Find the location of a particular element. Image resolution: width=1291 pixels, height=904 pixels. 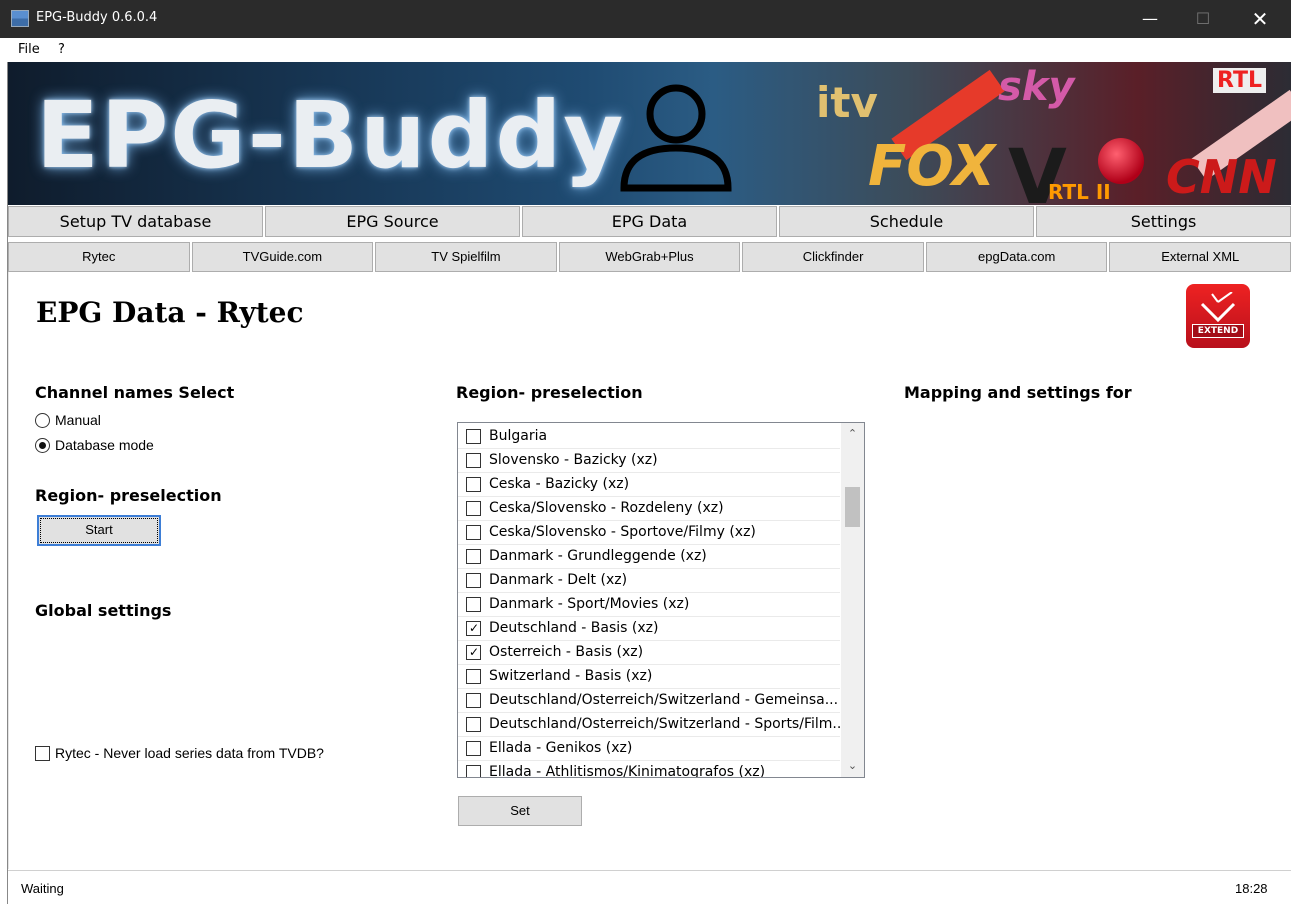

tv-icon is located at coordinates (1218, 307).